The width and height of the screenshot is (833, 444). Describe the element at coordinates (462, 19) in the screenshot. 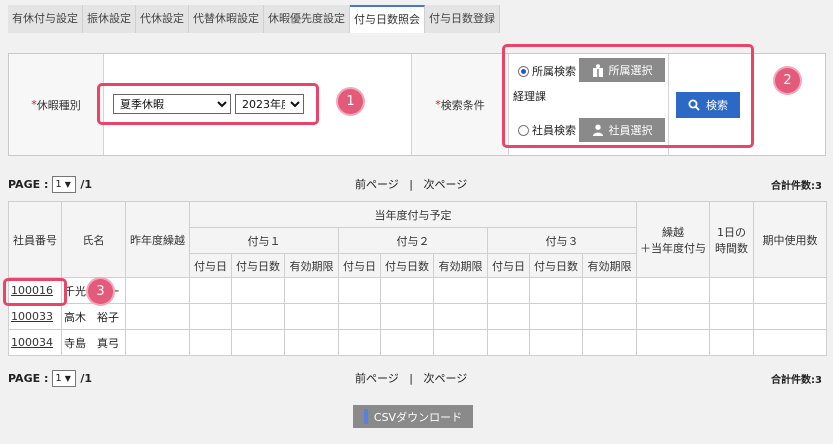

I see `tab-grant-days-registration: 付与日数登録` at that location.